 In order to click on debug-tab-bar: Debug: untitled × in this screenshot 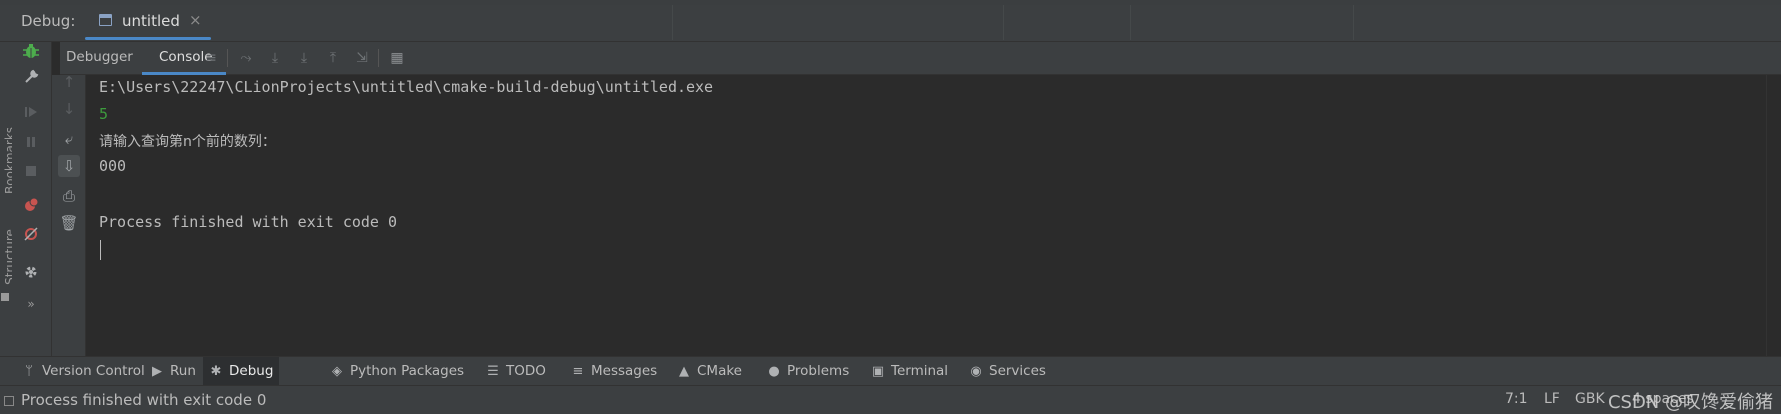, I will do `click(890, 21)`.